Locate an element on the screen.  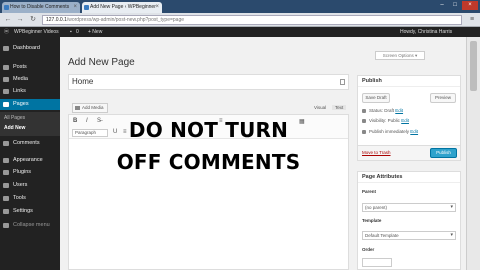
parent-select: (no parent) ▾ is located at coordinates (409, 207).